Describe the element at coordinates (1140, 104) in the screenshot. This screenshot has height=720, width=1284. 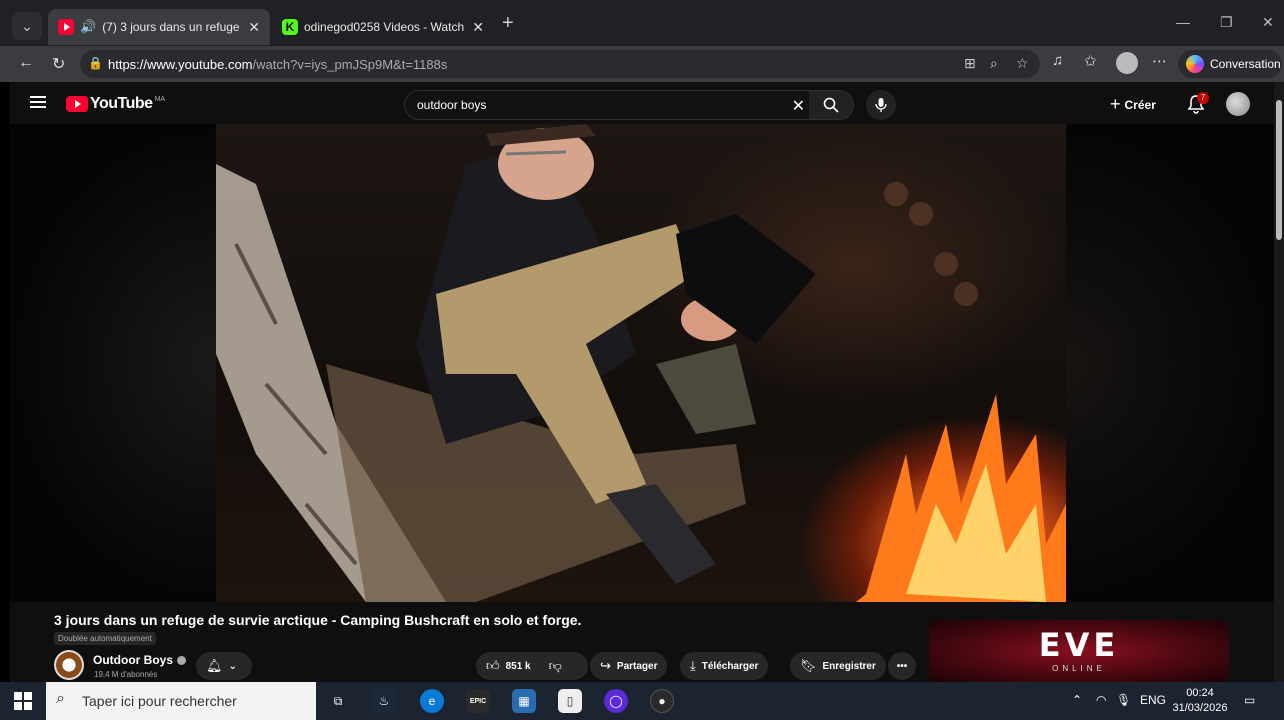
I see `create-label: Créer` at that location.